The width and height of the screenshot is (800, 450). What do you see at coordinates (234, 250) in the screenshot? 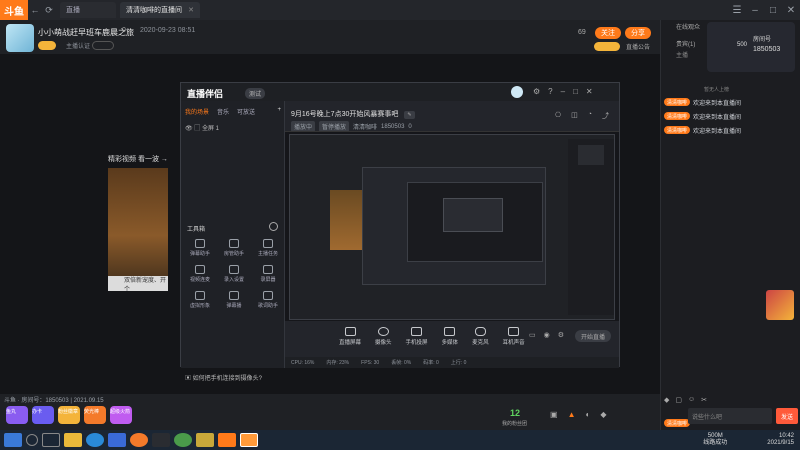
I see `tool-admin: 房管助手` at bounding box center [234, 250].